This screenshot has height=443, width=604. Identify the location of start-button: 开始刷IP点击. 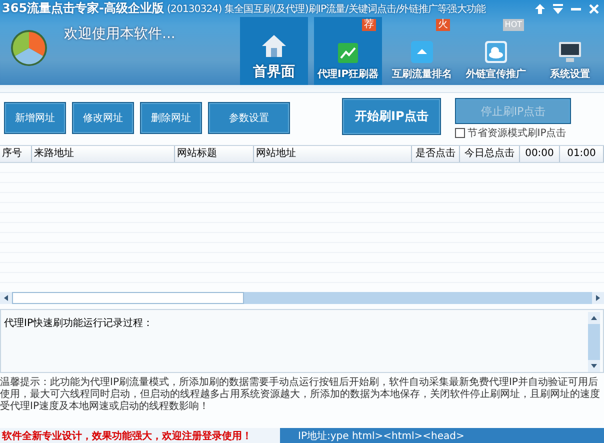
(392, 116).